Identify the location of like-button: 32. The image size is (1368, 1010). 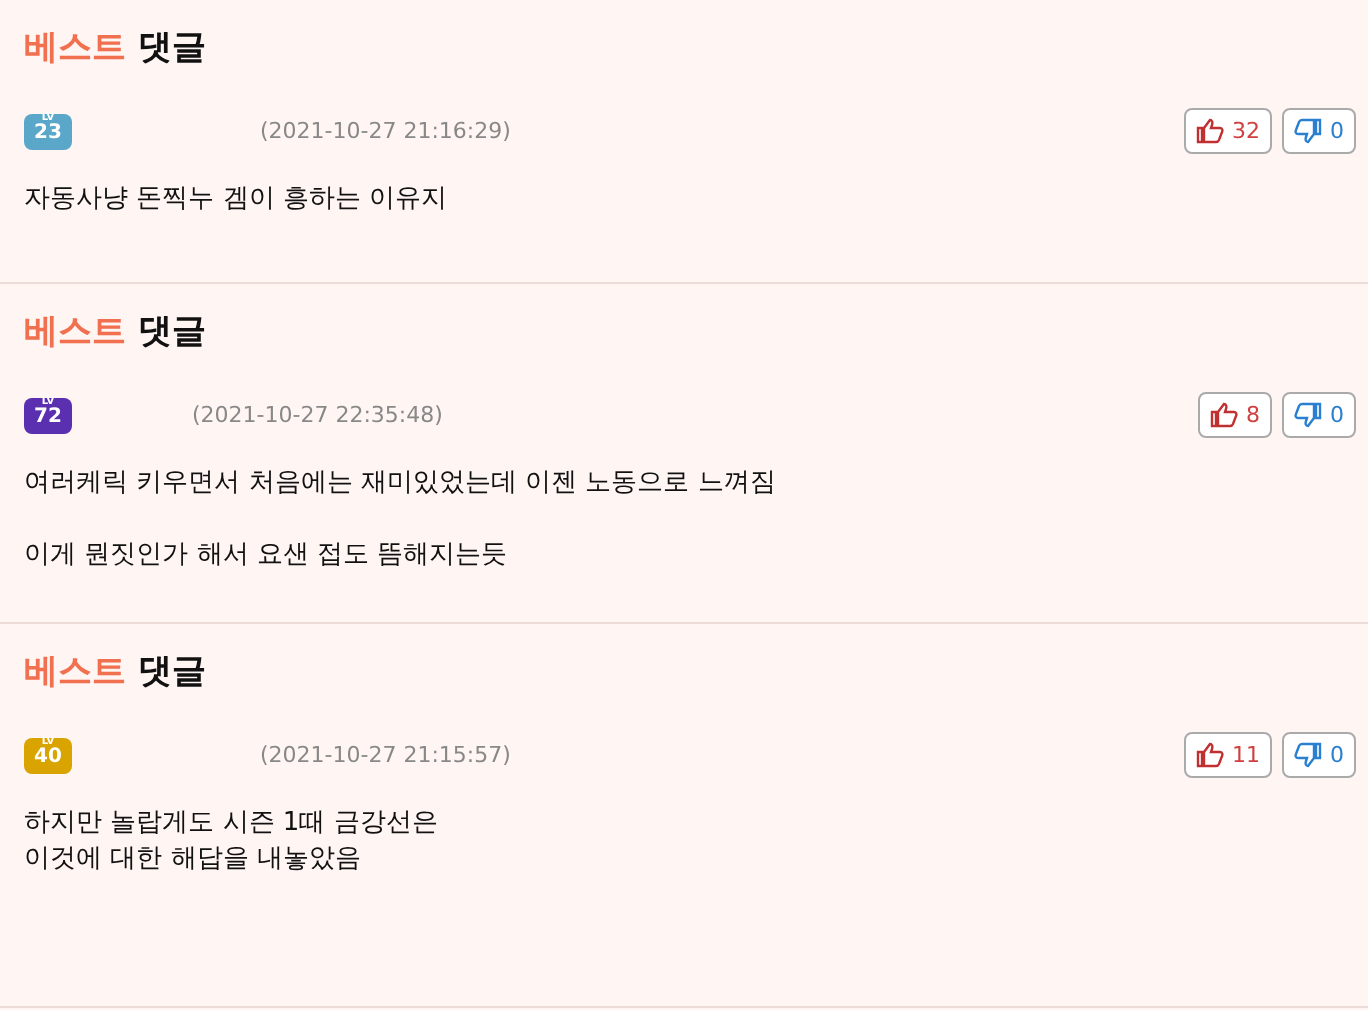
(1228, 131).